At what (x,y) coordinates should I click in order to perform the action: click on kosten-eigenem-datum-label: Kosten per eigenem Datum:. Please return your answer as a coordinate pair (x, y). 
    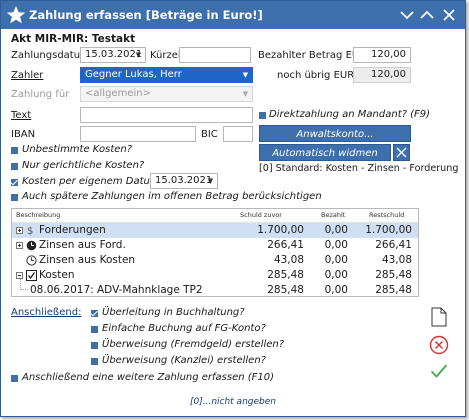
    Looking at the image, I should click on (92, 181).